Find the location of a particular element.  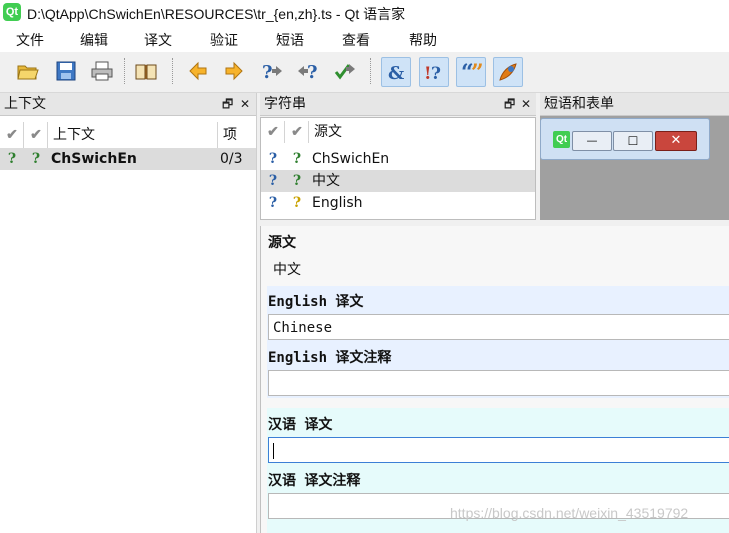

text-cursor is located at coordinates (273, 451).